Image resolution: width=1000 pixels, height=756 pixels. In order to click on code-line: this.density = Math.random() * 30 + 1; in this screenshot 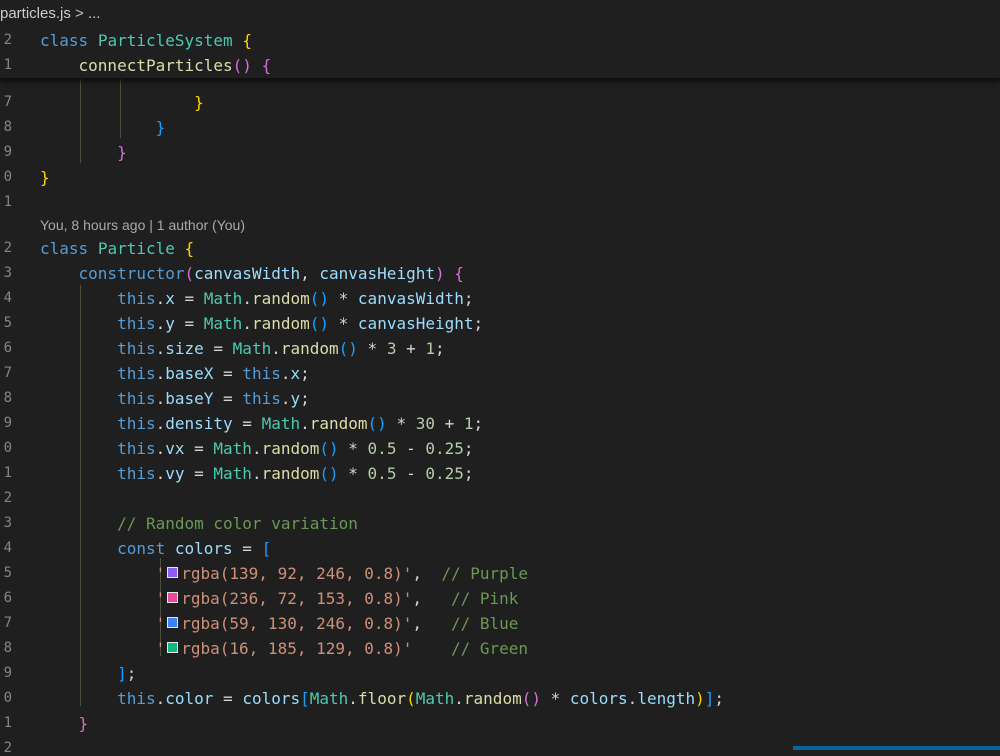, I will do `click(261, 423)`.